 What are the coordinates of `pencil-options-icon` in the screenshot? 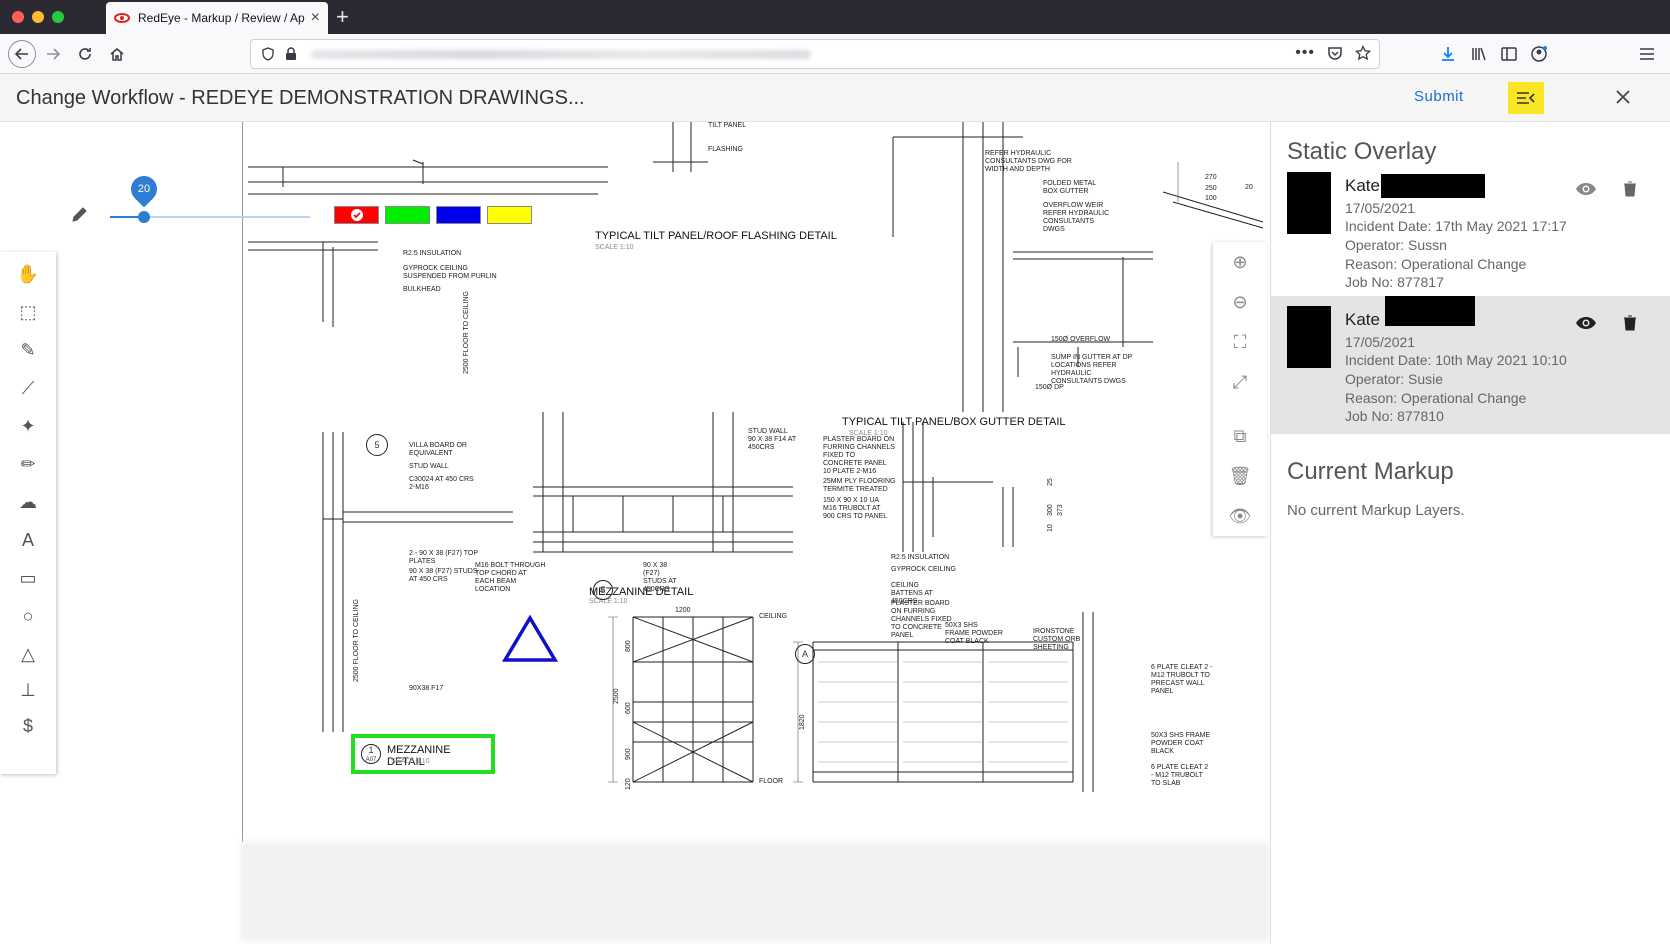 It's located at (80, 216).